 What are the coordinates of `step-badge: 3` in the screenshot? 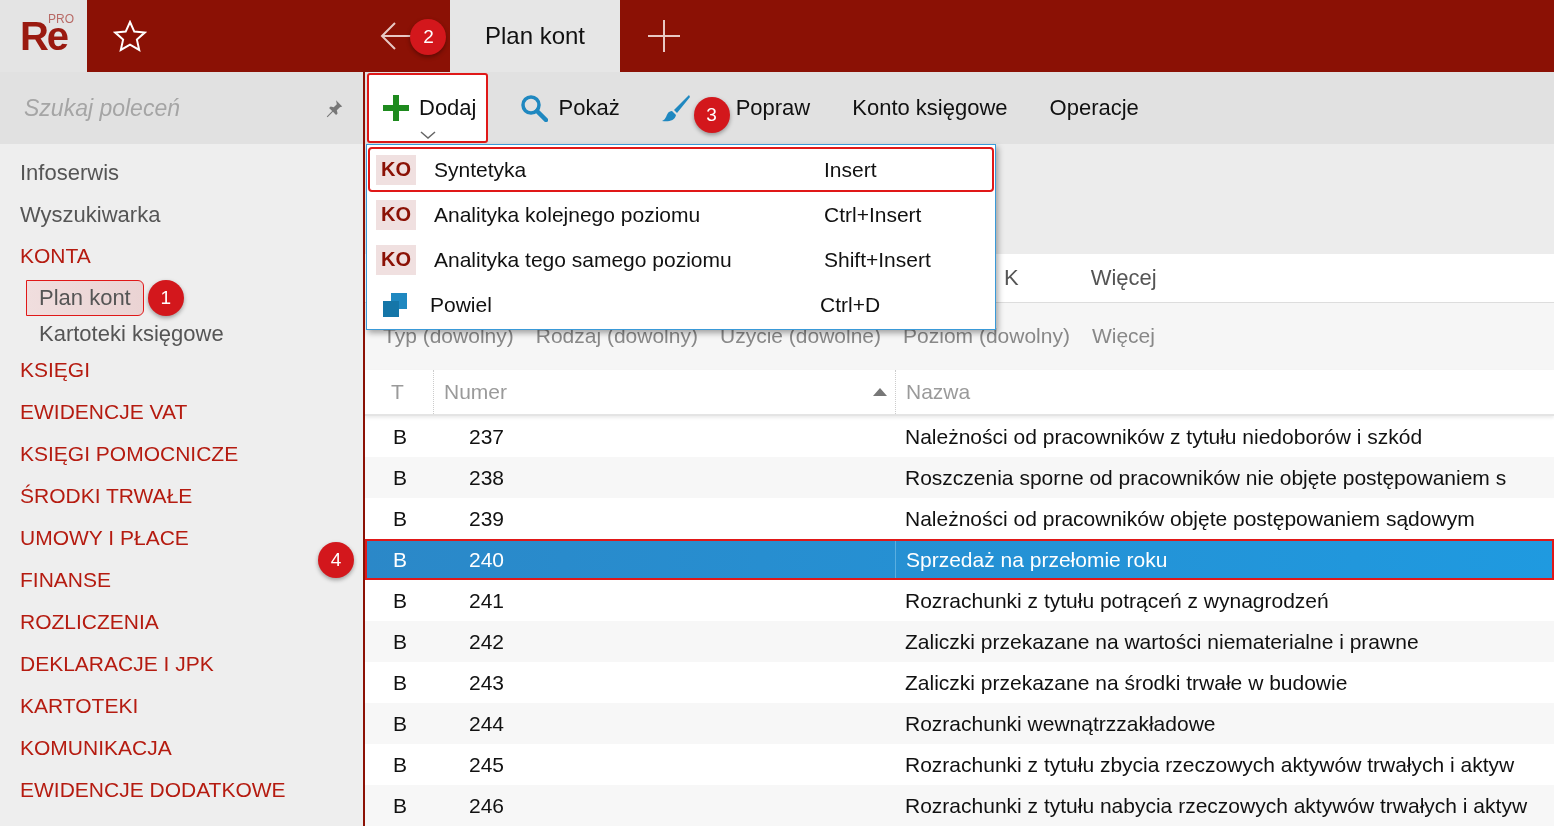 It's located at (711, 114).